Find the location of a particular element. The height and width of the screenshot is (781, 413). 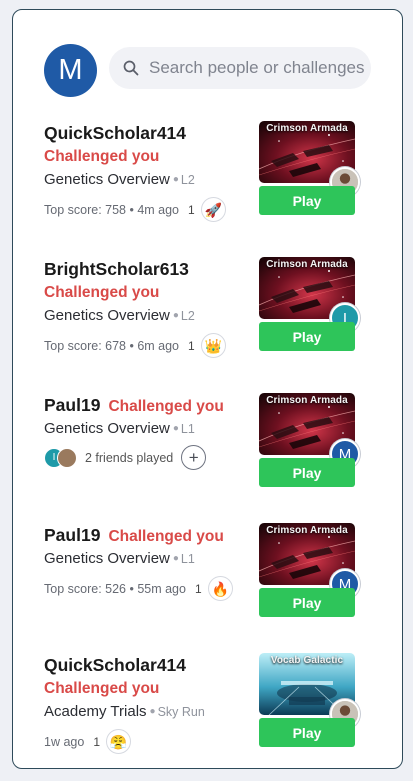

friend-photo-avatar is located at coordinates (67, 457).